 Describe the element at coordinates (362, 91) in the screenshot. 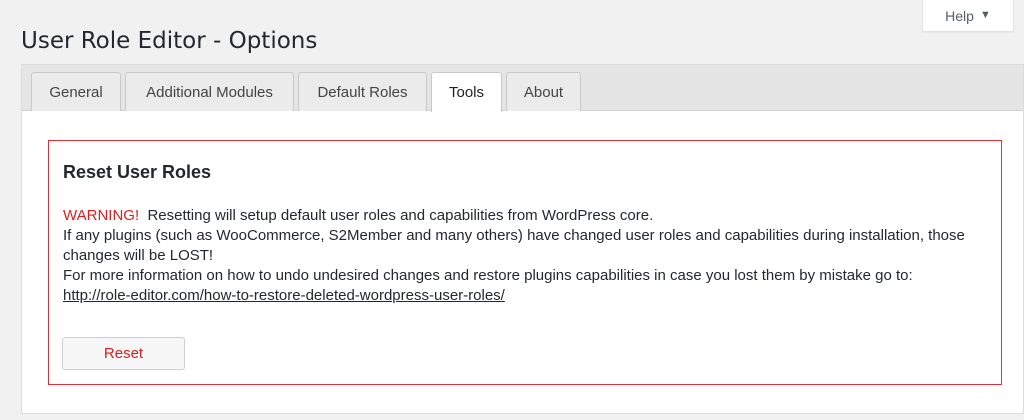

I see `tab-default-roles: Default Roles` at that location.